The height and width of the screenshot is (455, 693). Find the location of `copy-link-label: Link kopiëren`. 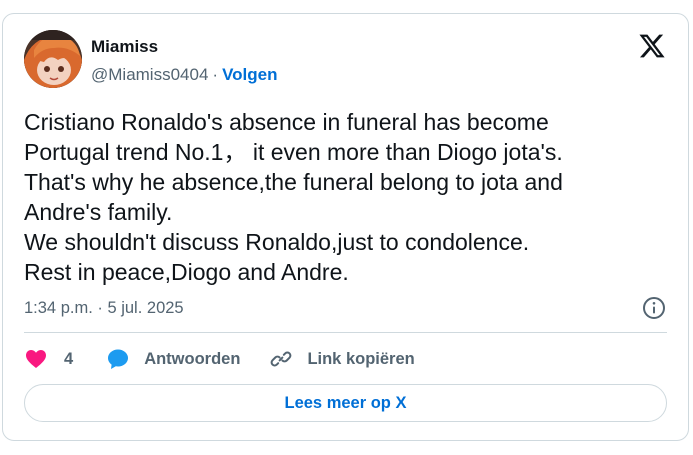

copy-link-label: Link kopiëren is located at coordinates (361, 358).